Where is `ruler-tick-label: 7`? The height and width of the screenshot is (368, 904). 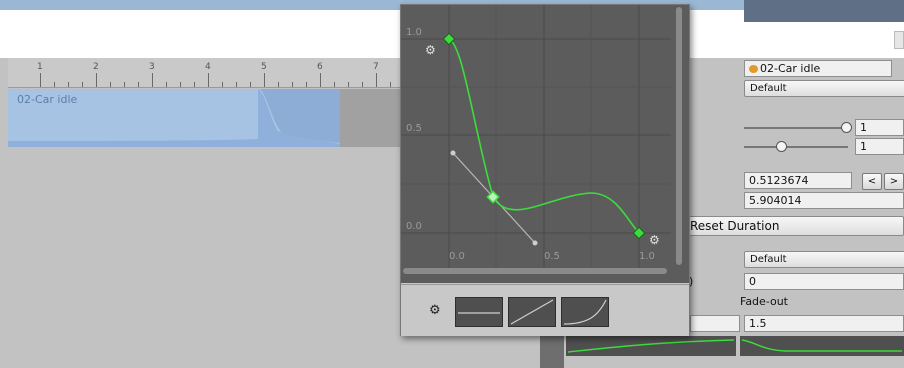
ruler-tick-label: 7 is located at coordinates (376, 67).